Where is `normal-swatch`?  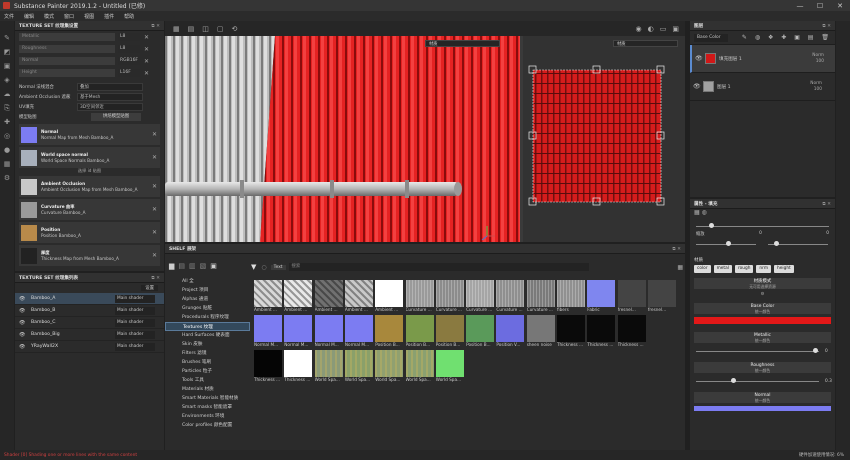 normal-swatch is located at coordinates (762, 408).